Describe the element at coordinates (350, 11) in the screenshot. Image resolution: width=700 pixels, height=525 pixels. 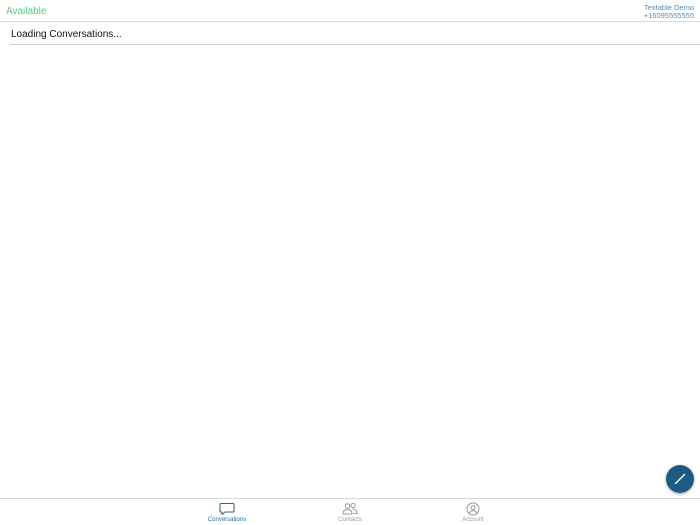
I see `top-bar: Available Textable Demo +16095555555` at that location.